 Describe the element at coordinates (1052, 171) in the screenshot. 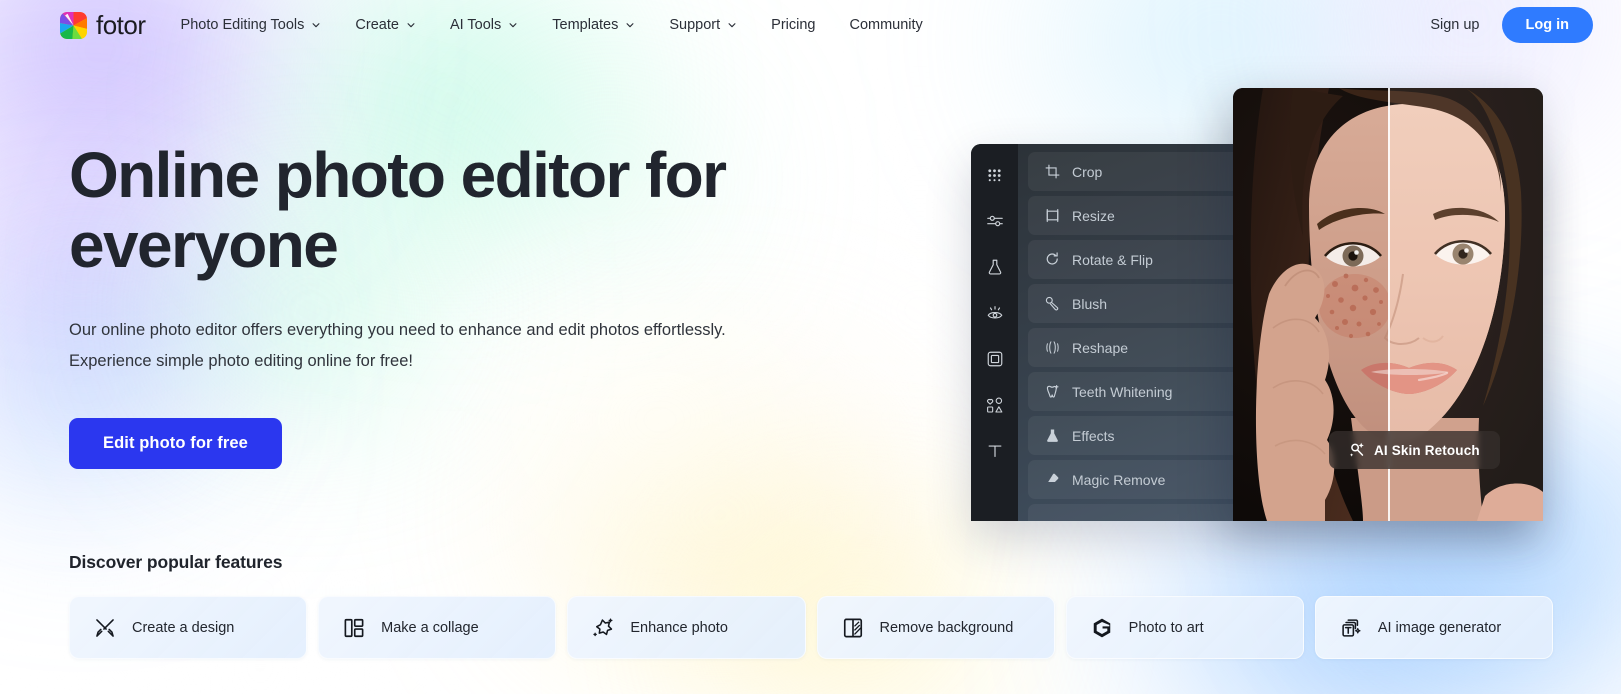

I see `crop-icon` at that location.